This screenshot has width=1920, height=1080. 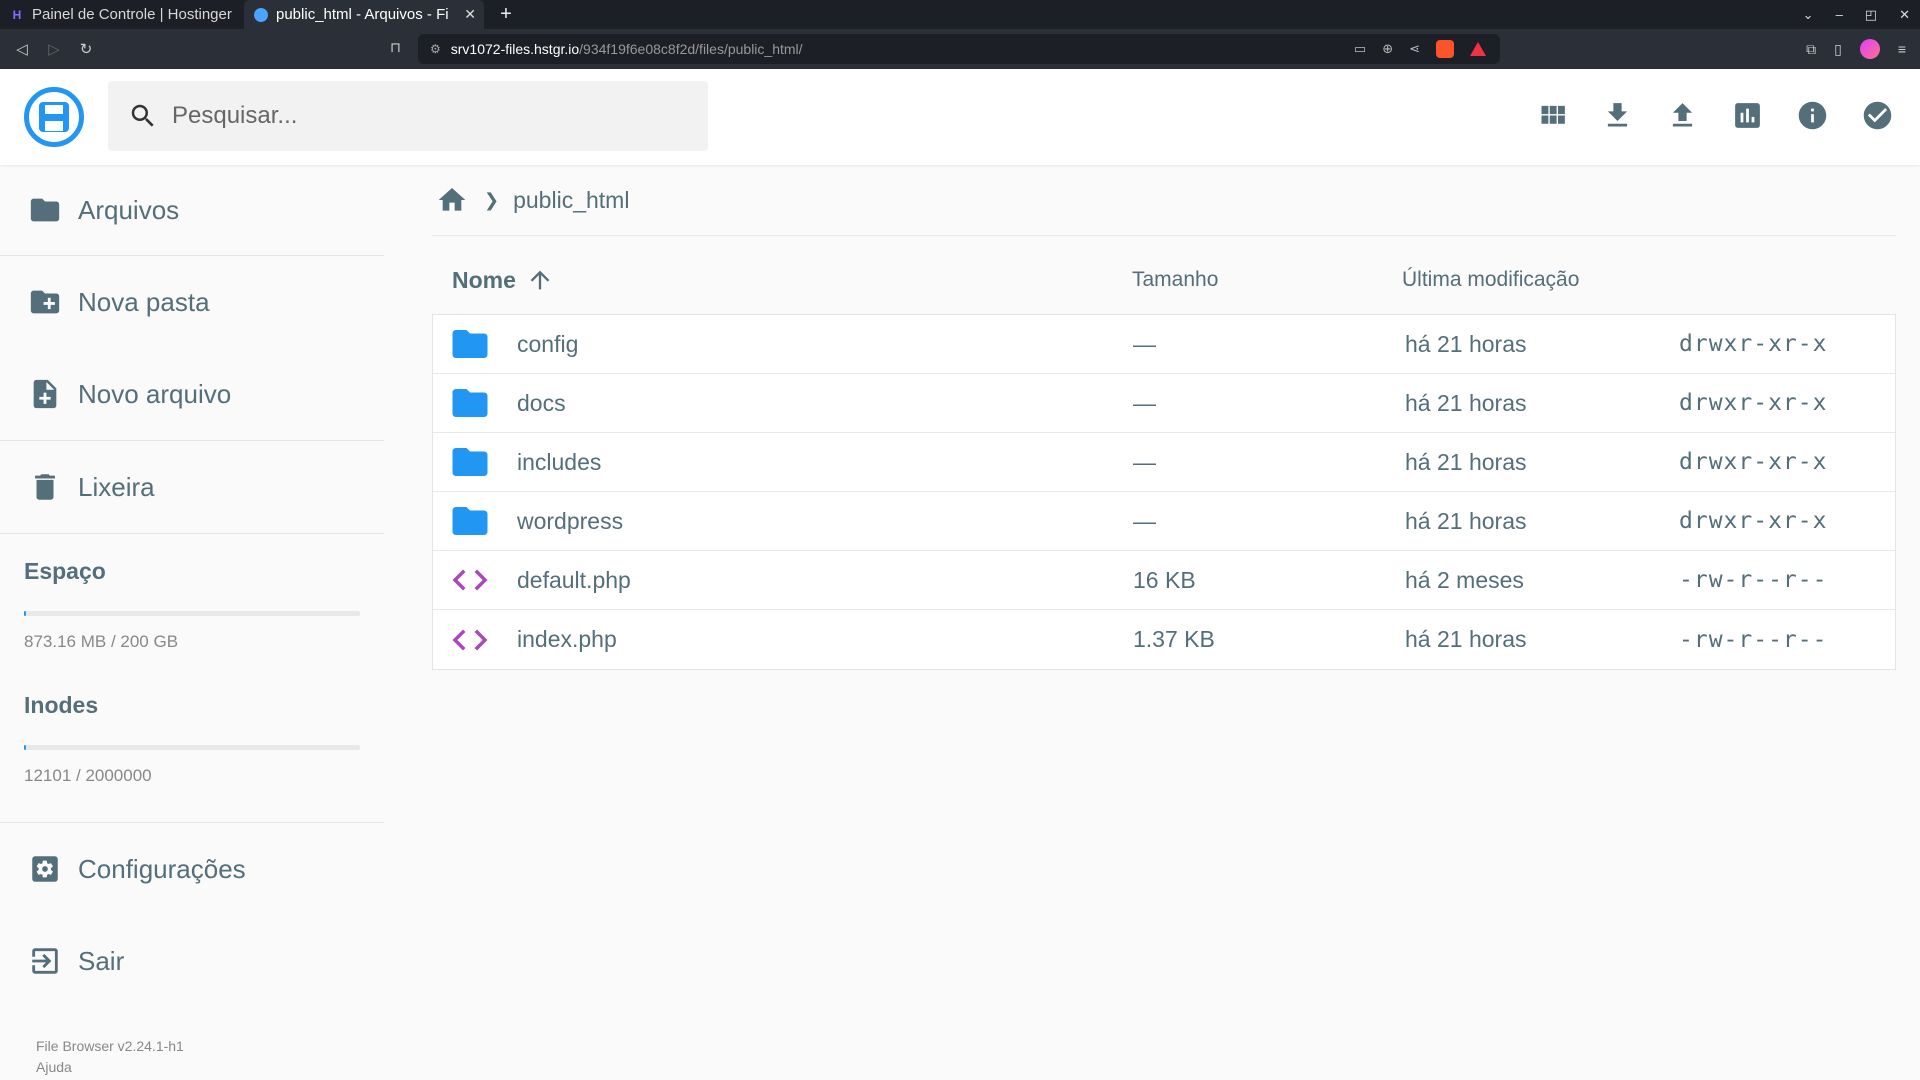 I want to click on maximize-icon: ◰, so click(x=1871, y=15).